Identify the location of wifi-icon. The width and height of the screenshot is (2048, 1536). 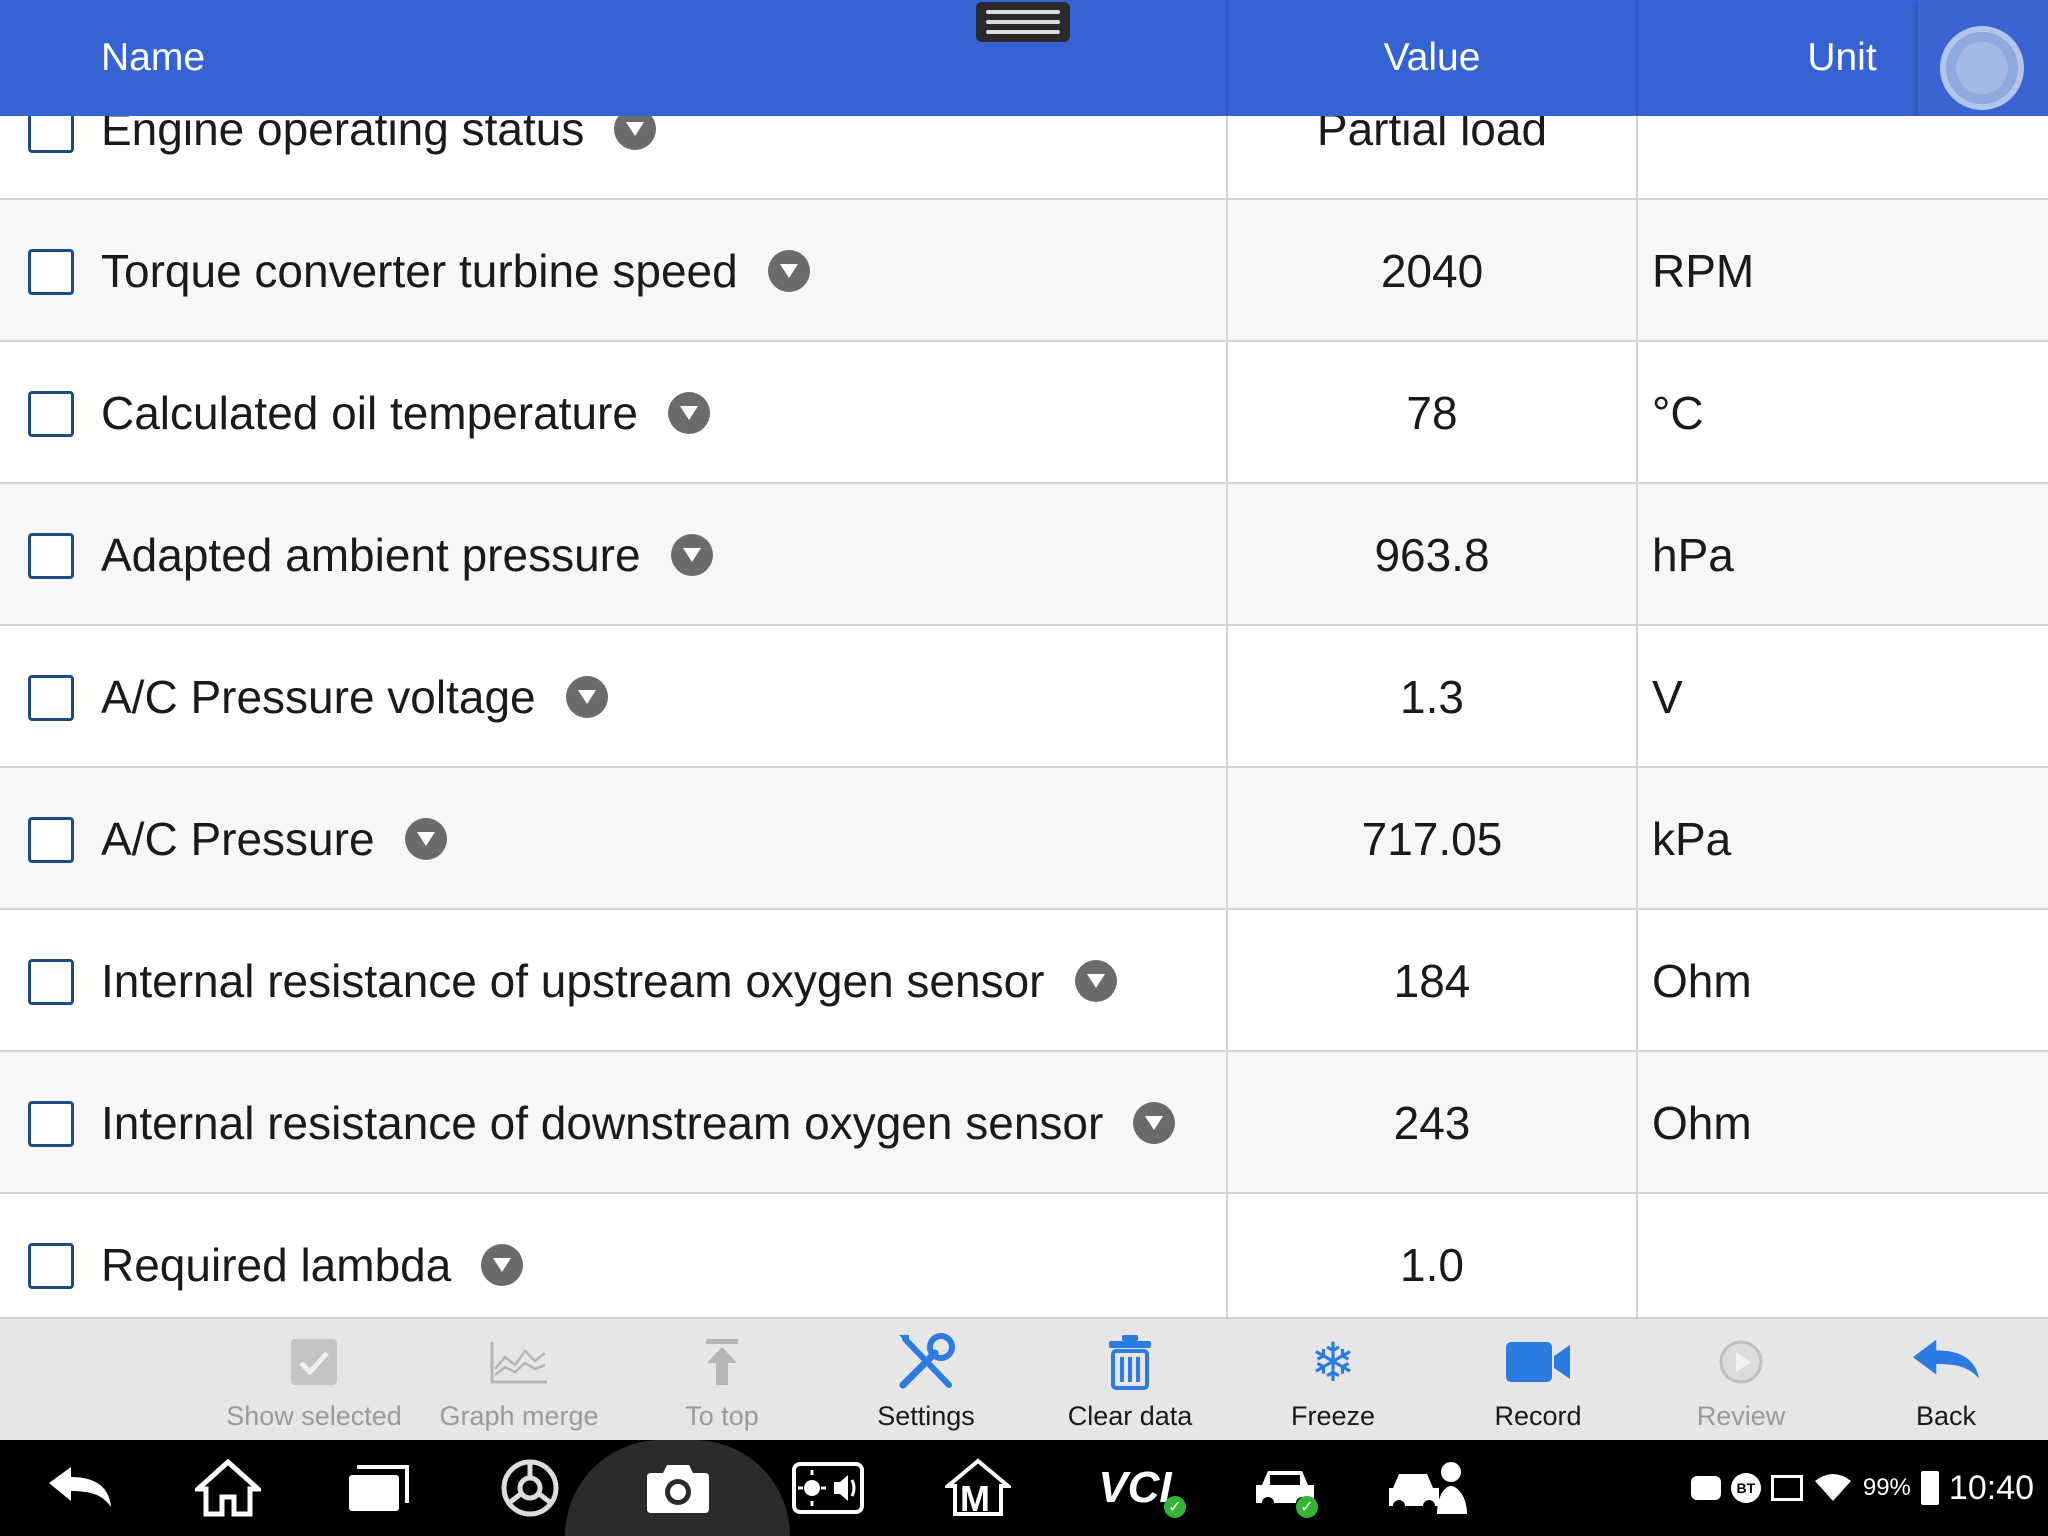
(1832, 1487).